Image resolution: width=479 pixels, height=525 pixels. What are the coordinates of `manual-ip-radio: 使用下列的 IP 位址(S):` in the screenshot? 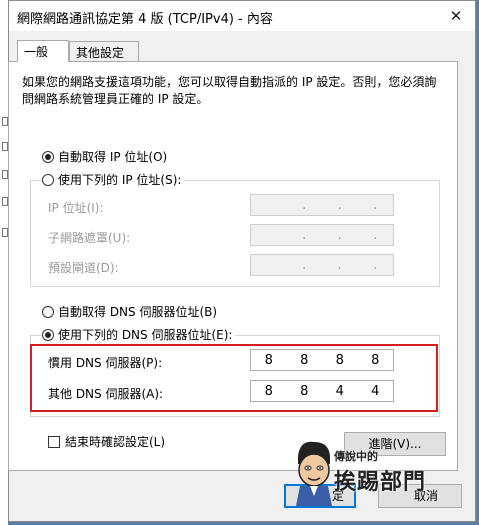 It's located at (113, 179).